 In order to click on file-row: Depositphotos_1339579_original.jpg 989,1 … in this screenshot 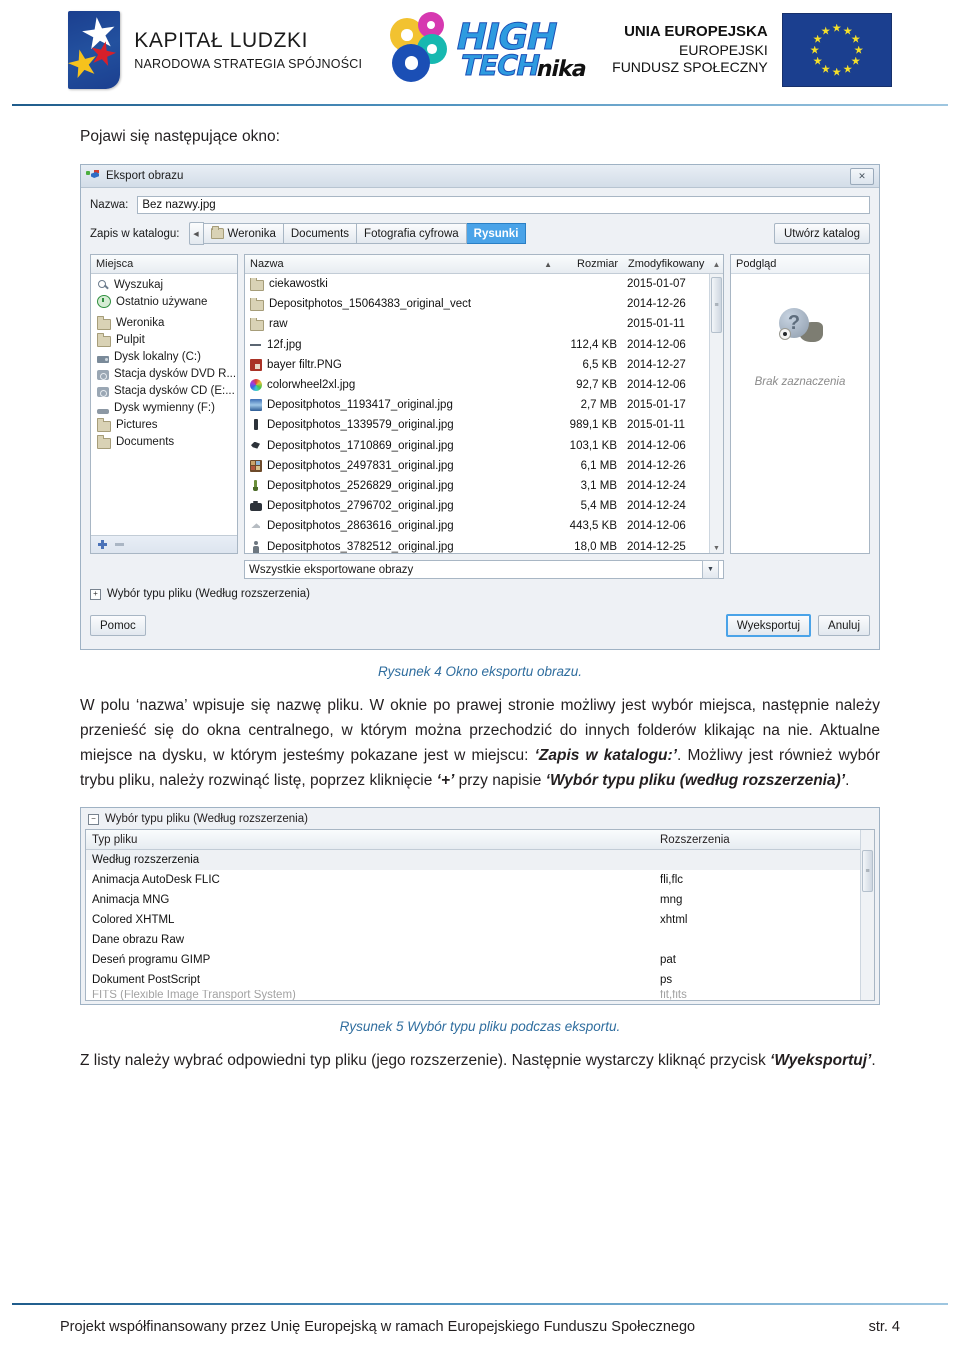, I will do `click(477, 425)`.